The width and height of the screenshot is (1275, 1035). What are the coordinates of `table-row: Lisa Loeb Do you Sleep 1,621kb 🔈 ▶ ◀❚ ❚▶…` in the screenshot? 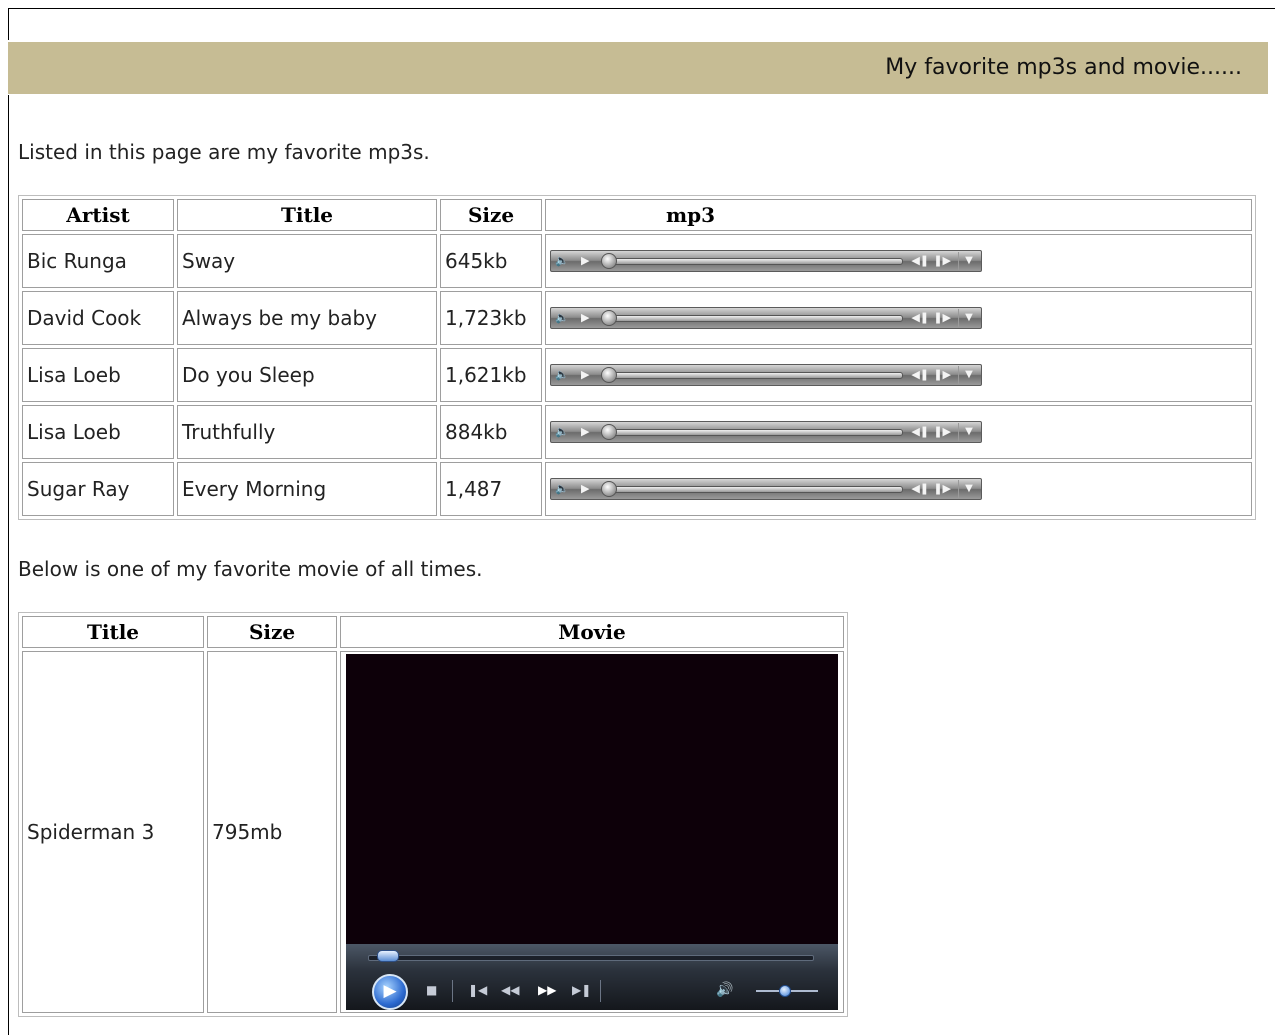 It's located at (637, 375).